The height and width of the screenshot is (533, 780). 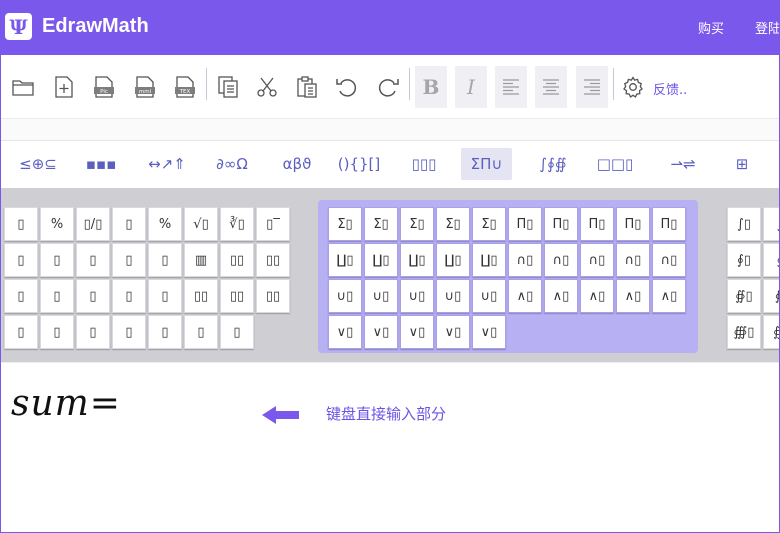 What do you see at coordinates (453, 224) in the screenshot?
I see `palette-key-middle-1-4: Σ▯` at bounding box center [453, 224].